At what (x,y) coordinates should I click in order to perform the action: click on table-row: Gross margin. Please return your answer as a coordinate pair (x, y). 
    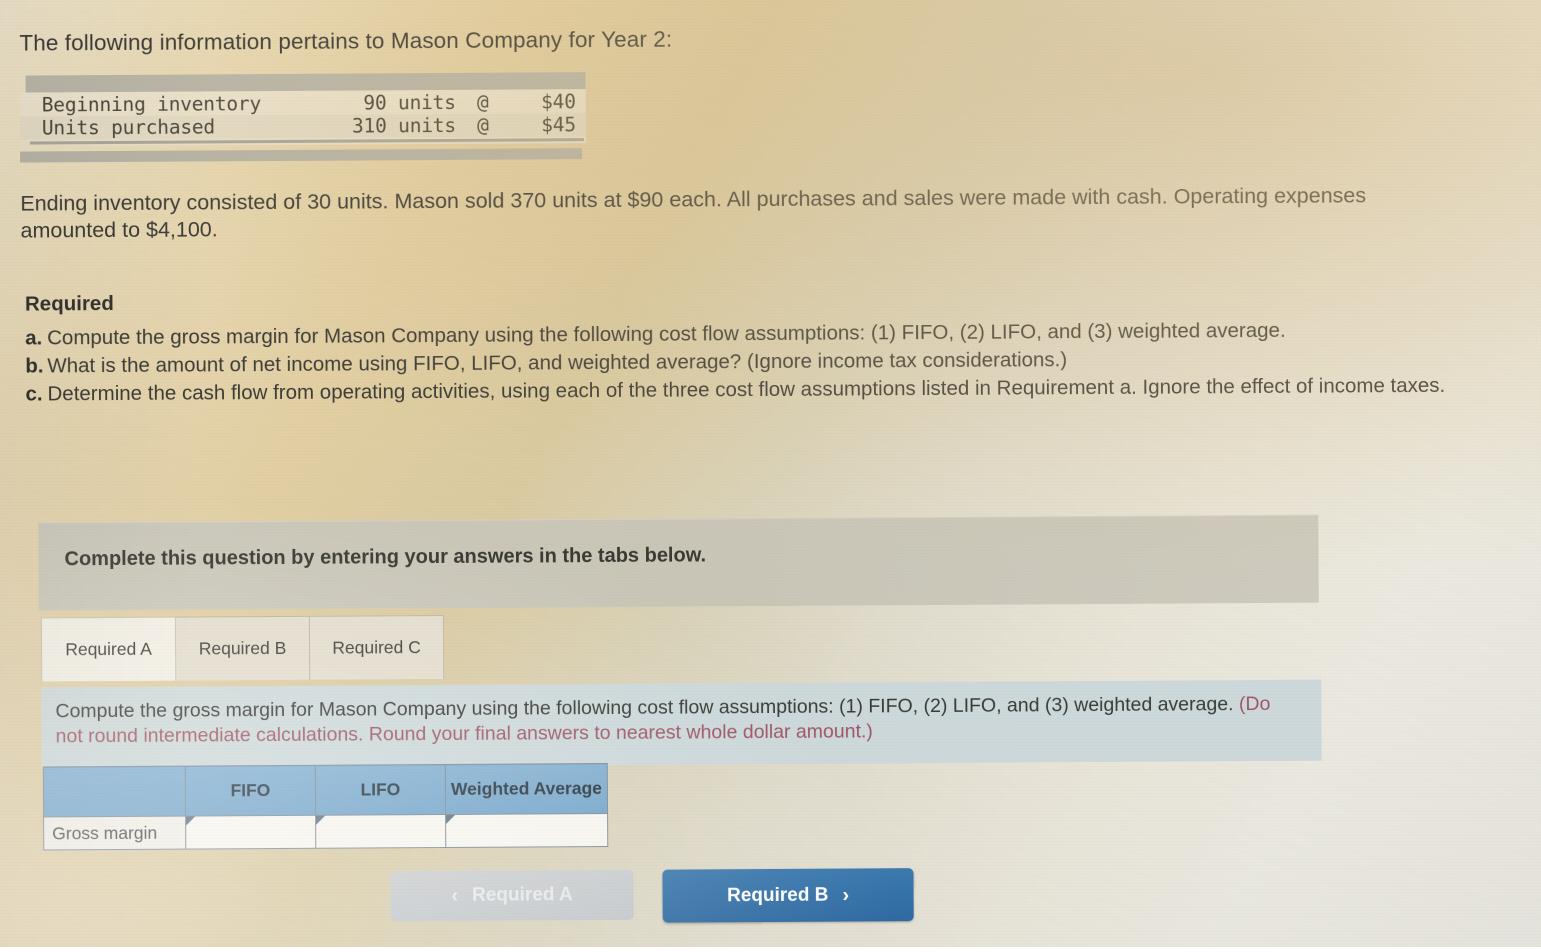
    Looking at the image, I should click on (325, 831).